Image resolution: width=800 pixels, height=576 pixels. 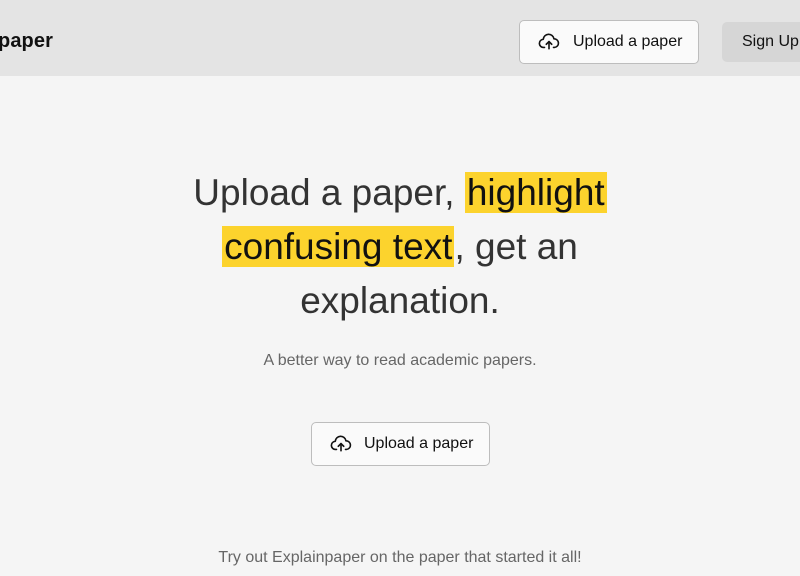 What do you see at coordinates (338, 246) in the screenshot?
I see `headline-highlight-2: confusing text` at bounding box center [338, 246].